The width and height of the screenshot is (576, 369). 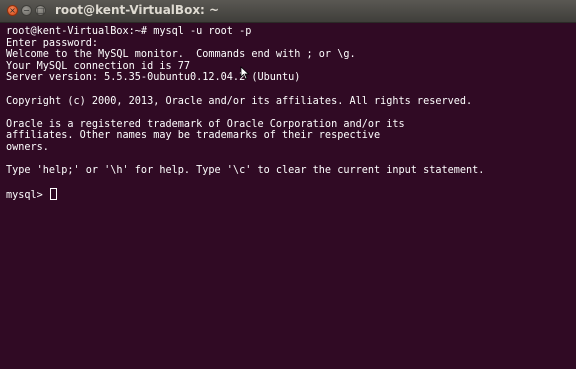 What do you see at coordinates (27, 196) in the screenshot?
I see `mysql-prompt: mysql>` at bounding box center [27, 196].